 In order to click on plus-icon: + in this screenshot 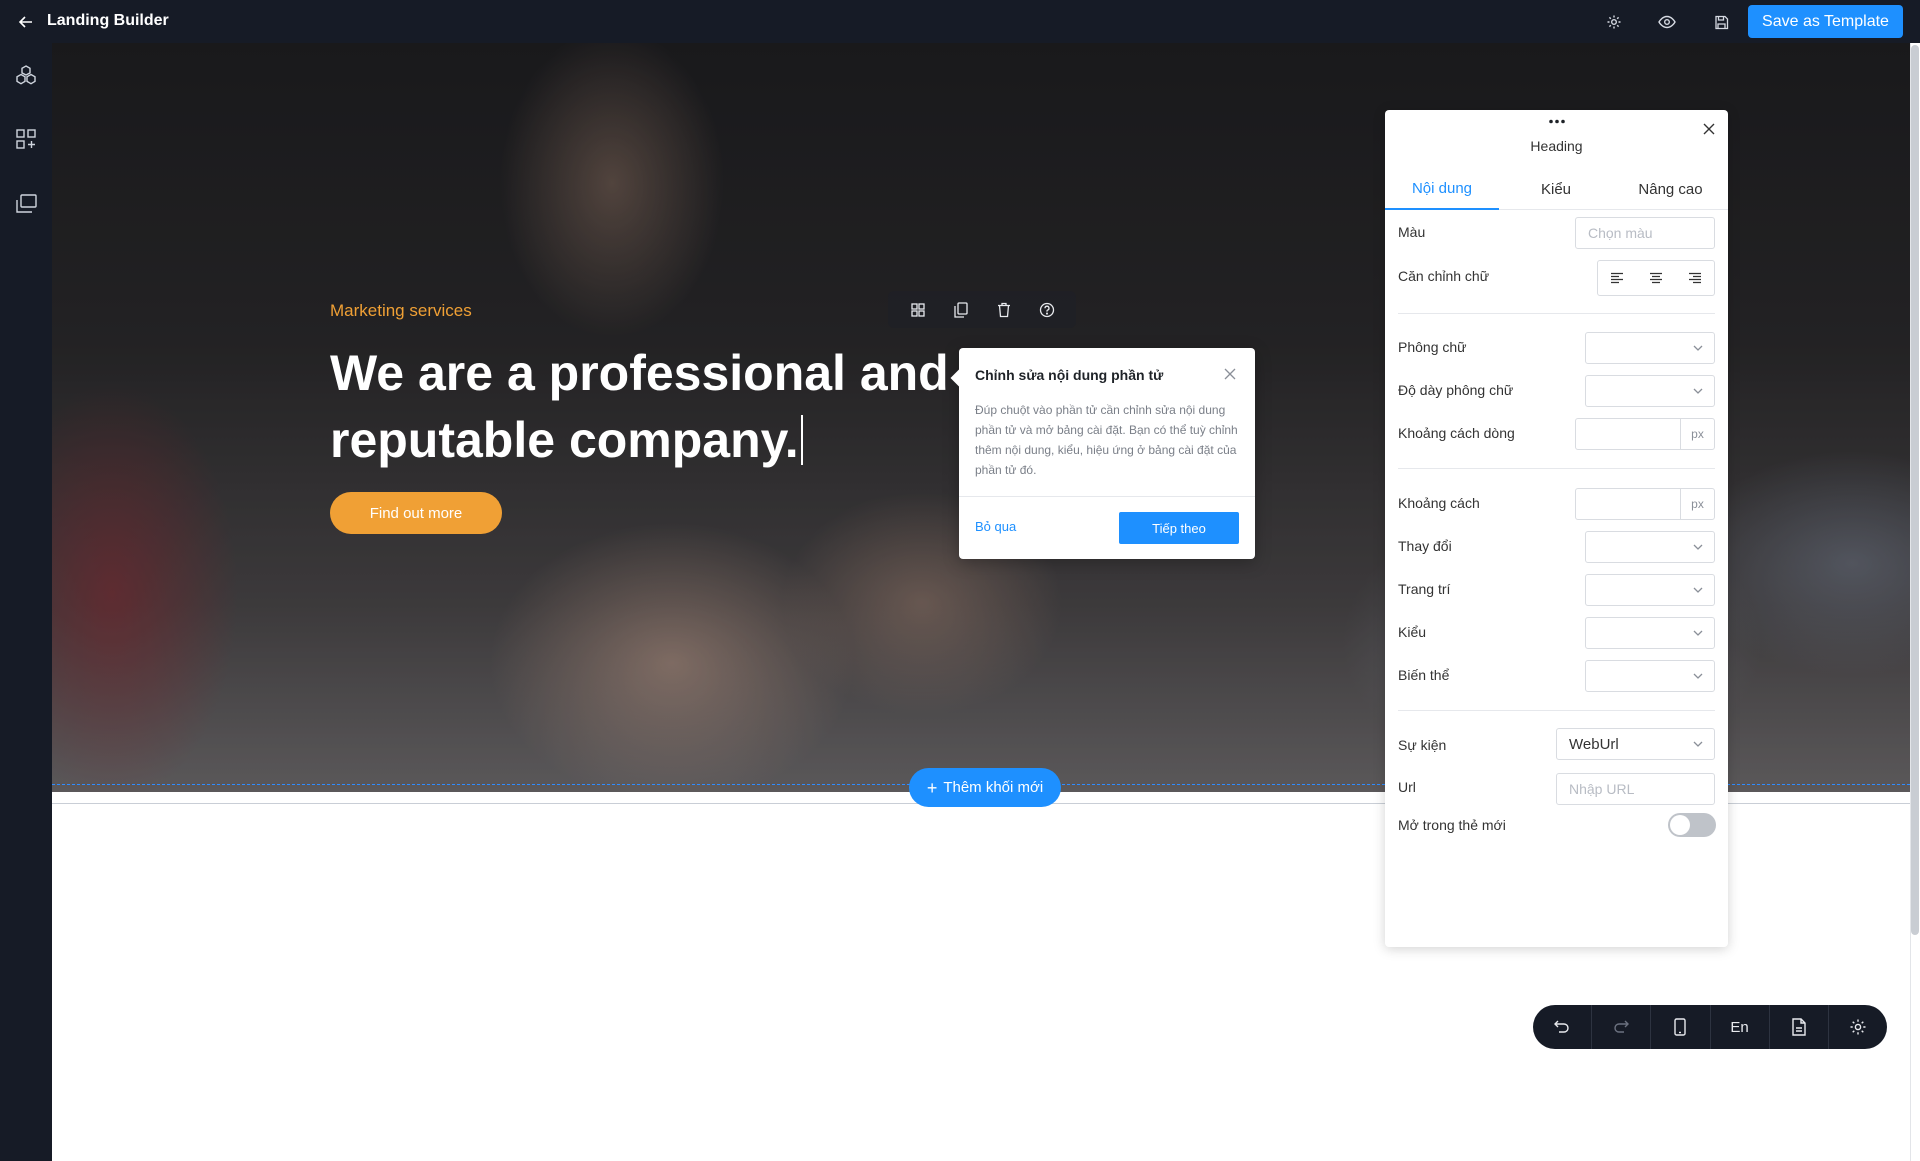, I will do `click(932, 787)`.